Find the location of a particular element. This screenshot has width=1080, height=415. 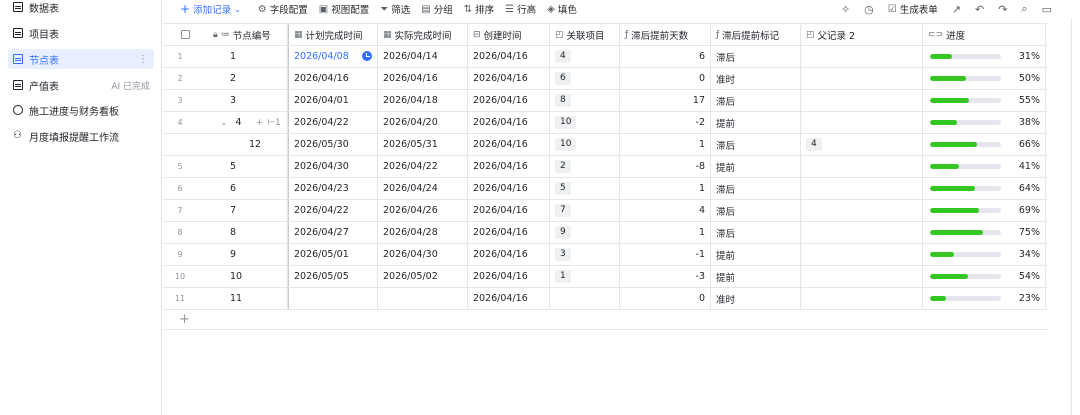

sidebar-item-node-table: 节点表 ⋮ is located at coordinates (81, 59).